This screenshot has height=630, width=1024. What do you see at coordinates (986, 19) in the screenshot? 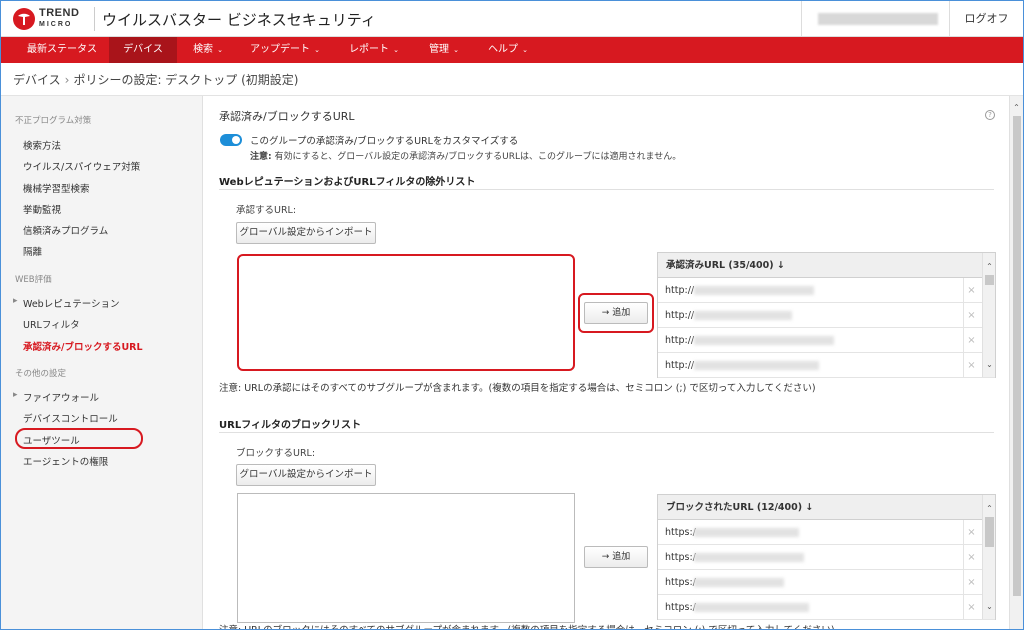
I see `logout-button: ログオフ` at bounding box center [986, 19].